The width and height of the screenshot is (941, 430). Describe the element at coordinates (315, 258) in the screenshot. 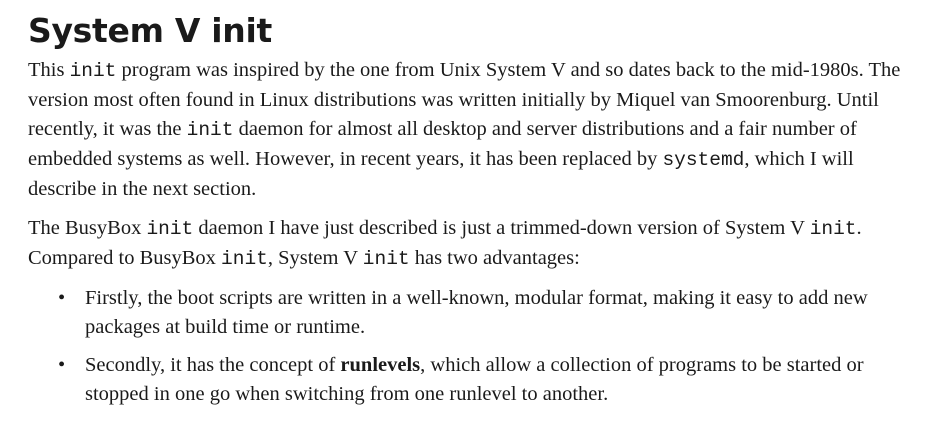

I see `text-span: , System V` at that location.